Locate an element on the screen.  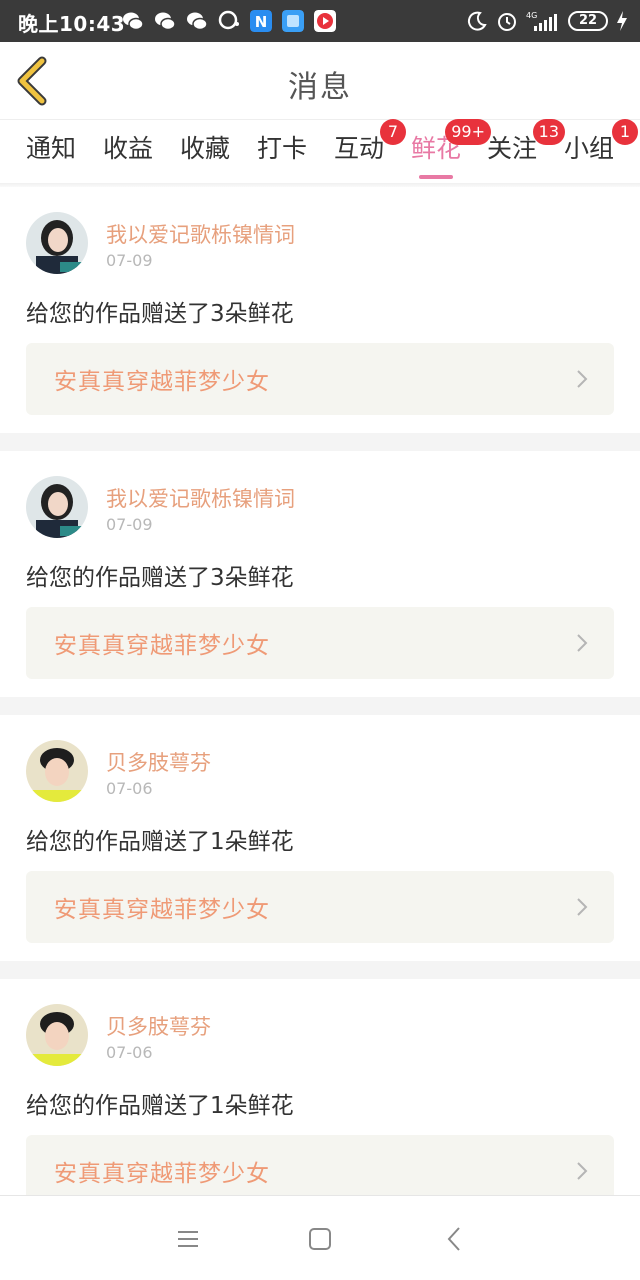
tab-label: 小组 is located at coordinates (589, 148).